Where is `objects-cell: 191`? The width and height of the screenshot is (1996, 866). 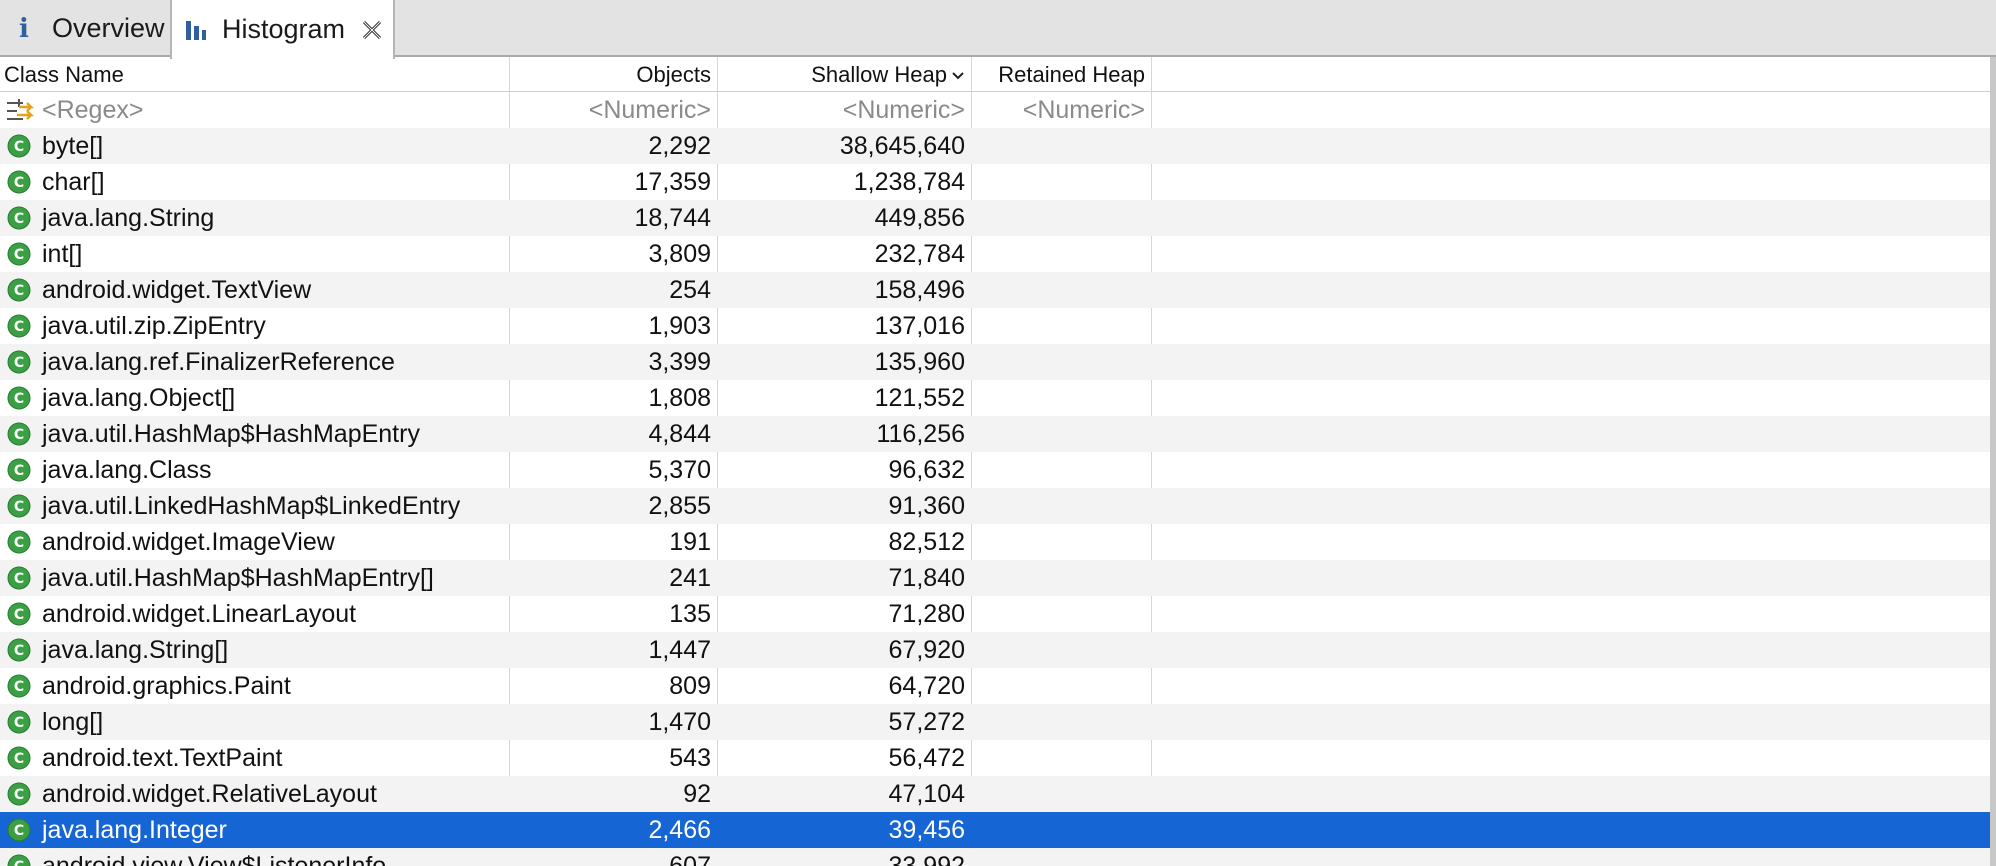 objects-cell: 191 is located at coordinates (690, 542).